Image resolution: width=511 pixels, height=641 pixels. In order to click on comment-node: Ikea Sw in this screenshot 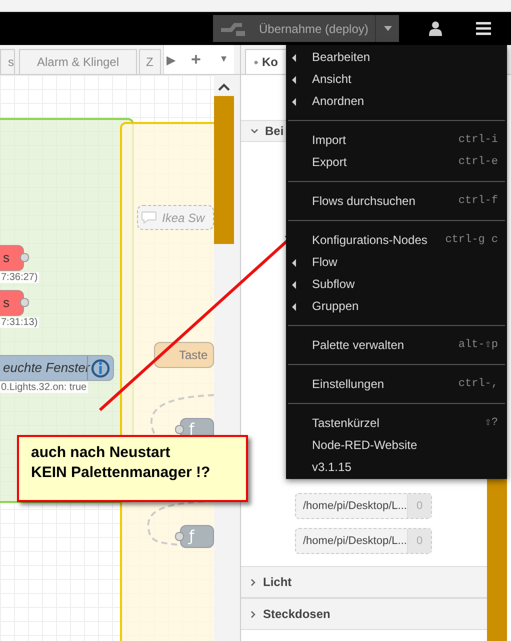, I will do `click(175, 217)`.